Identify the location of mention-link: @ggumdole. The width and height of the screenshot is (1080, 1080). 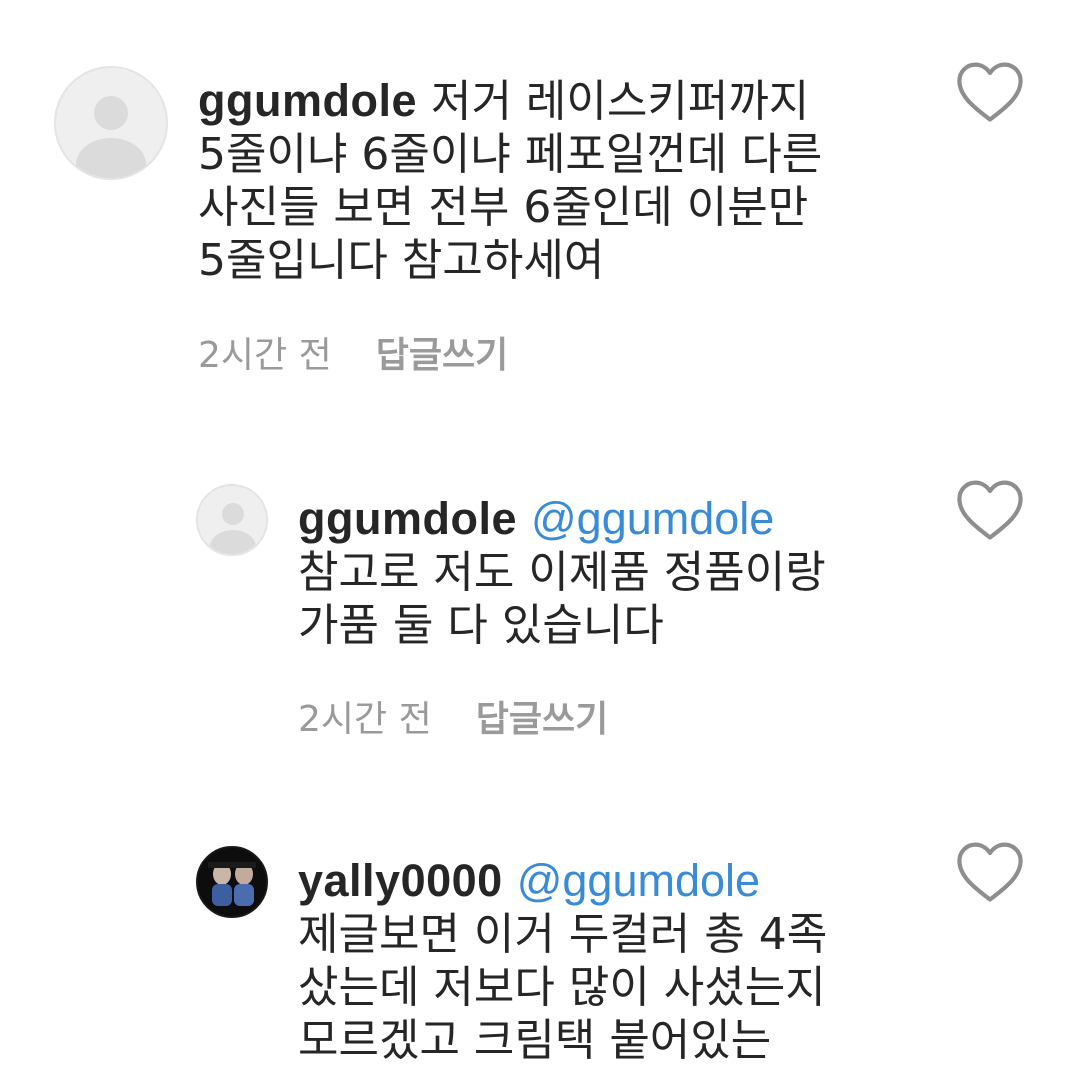
(638, 880).